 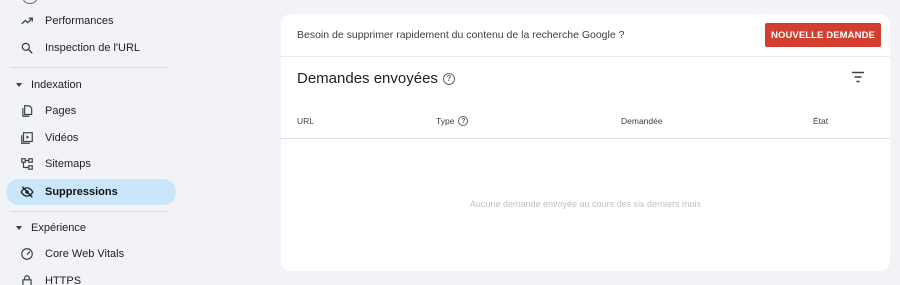 What do you see at coordinates (85, 254) in the screenshot?
I see `sidebar-item-label: Core Web Vitals` at bounding box center [85, 254].